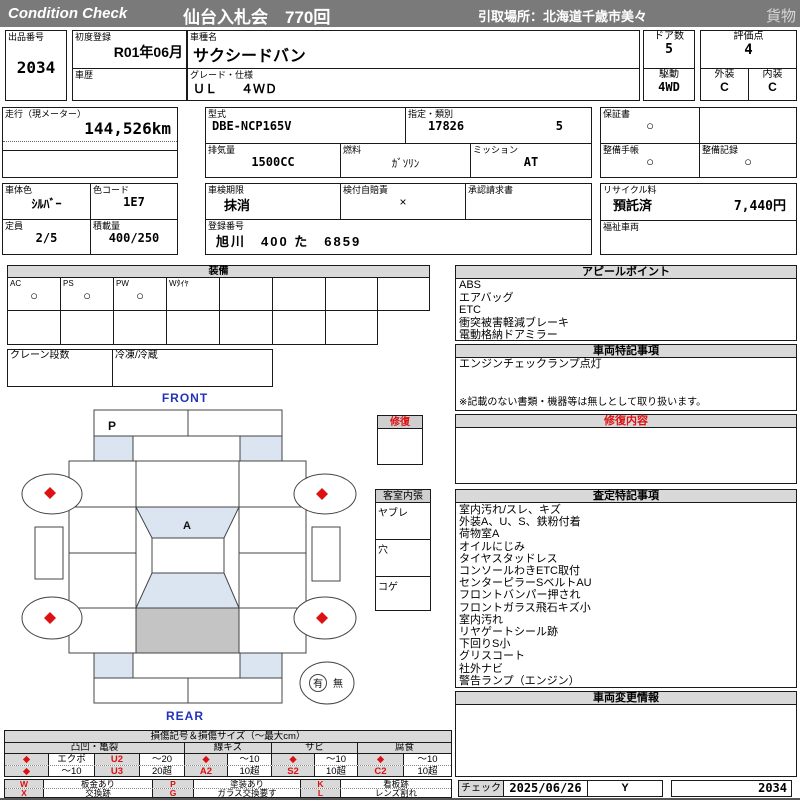  Describe the element at coordinates (530, 364) in the screenshot. I see `vehicle-note-item: エンジンチェックランプ点灯` at that location.